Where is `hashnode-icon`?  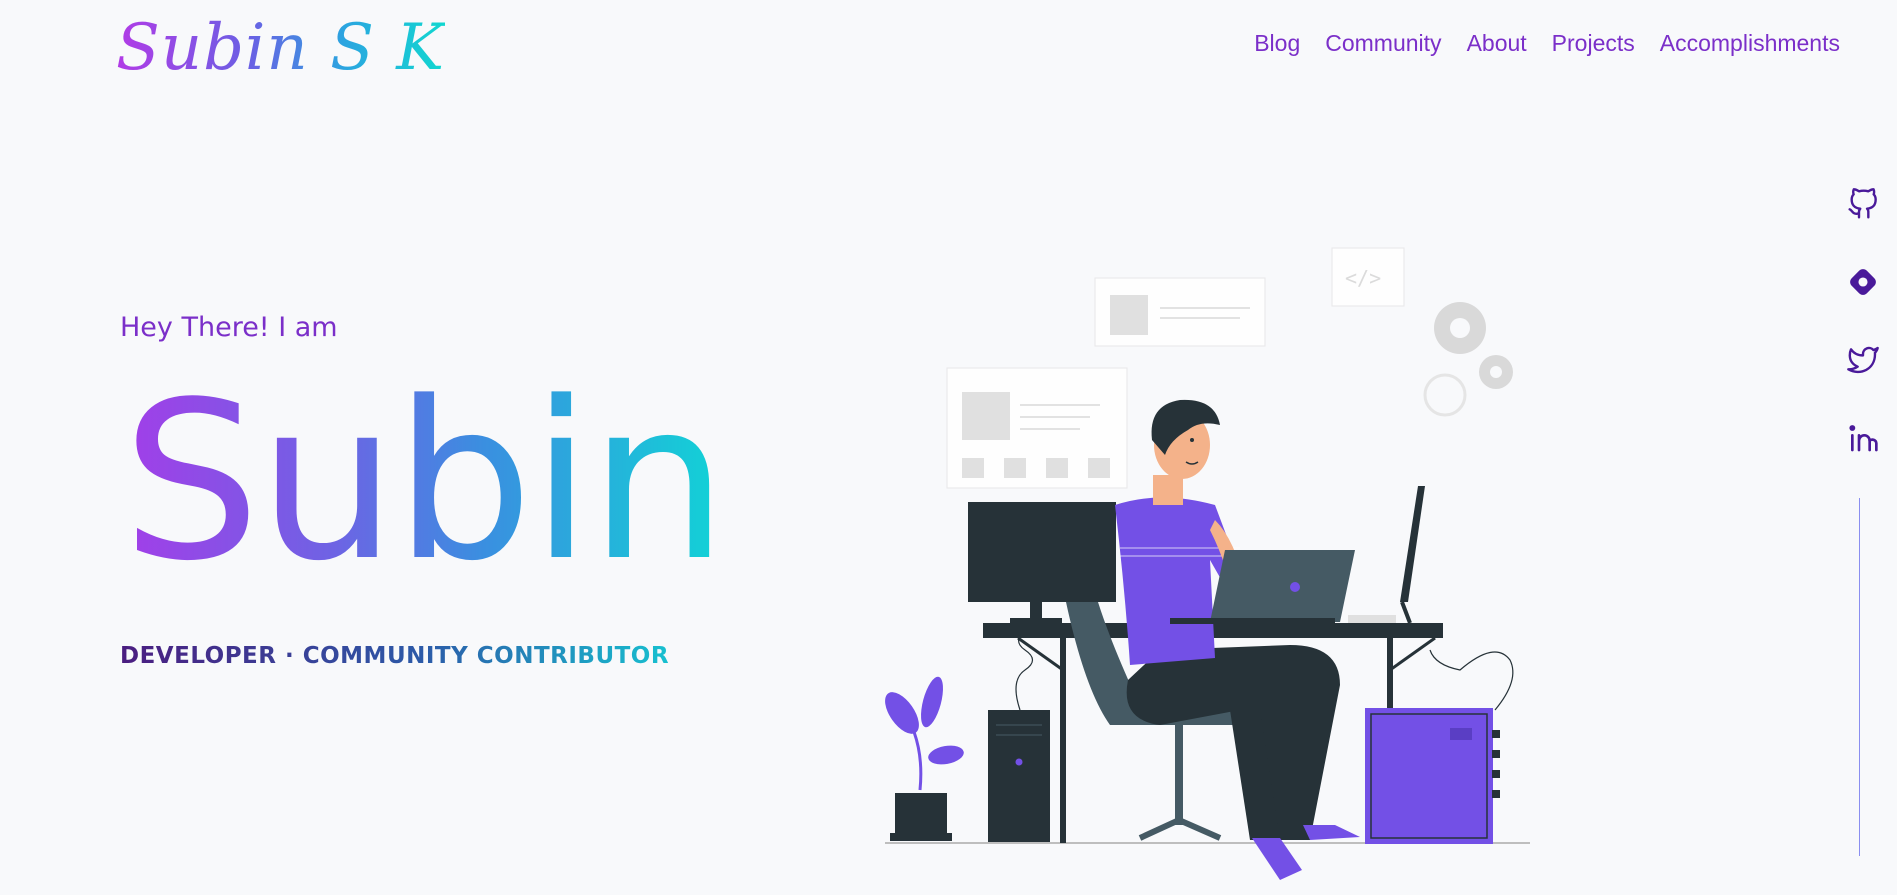 hashnode-icon is located at coordinates (1863, 282).